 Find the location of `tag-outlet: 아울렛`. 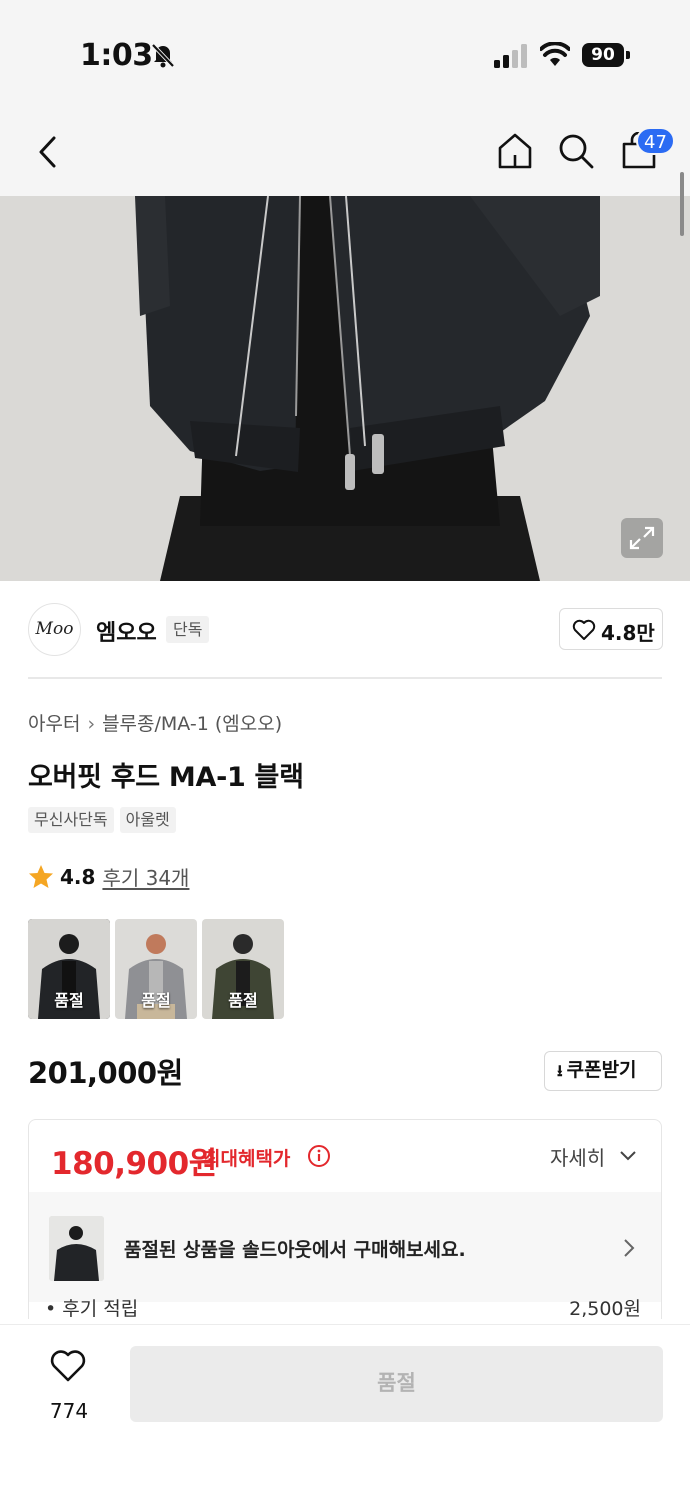

tag-outlet: 아울렛 is located at coordinates (147, 820).